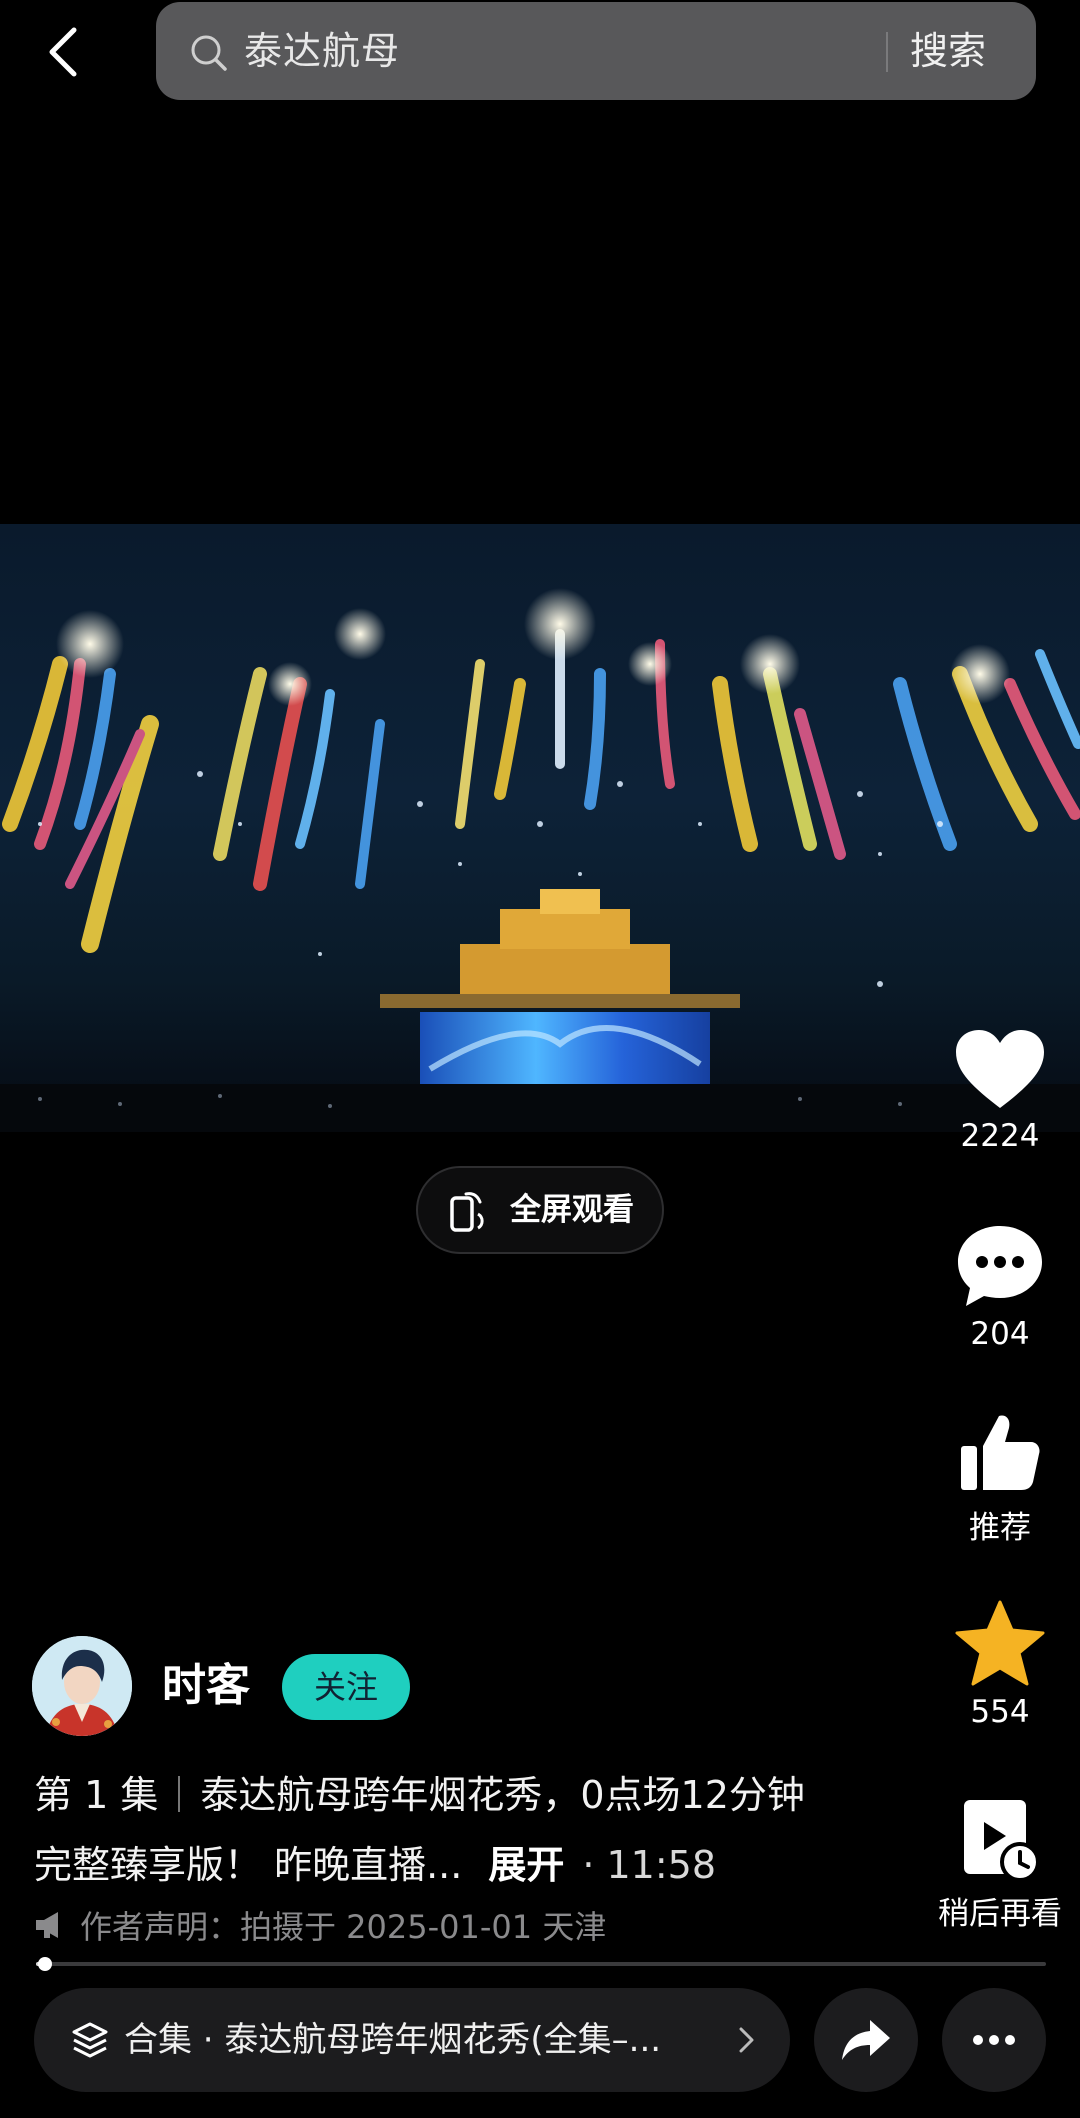  Describe the element at coordinates (1000, 1914) in the screenshot. I see `watch-later-label: 稍后再看` at that location.